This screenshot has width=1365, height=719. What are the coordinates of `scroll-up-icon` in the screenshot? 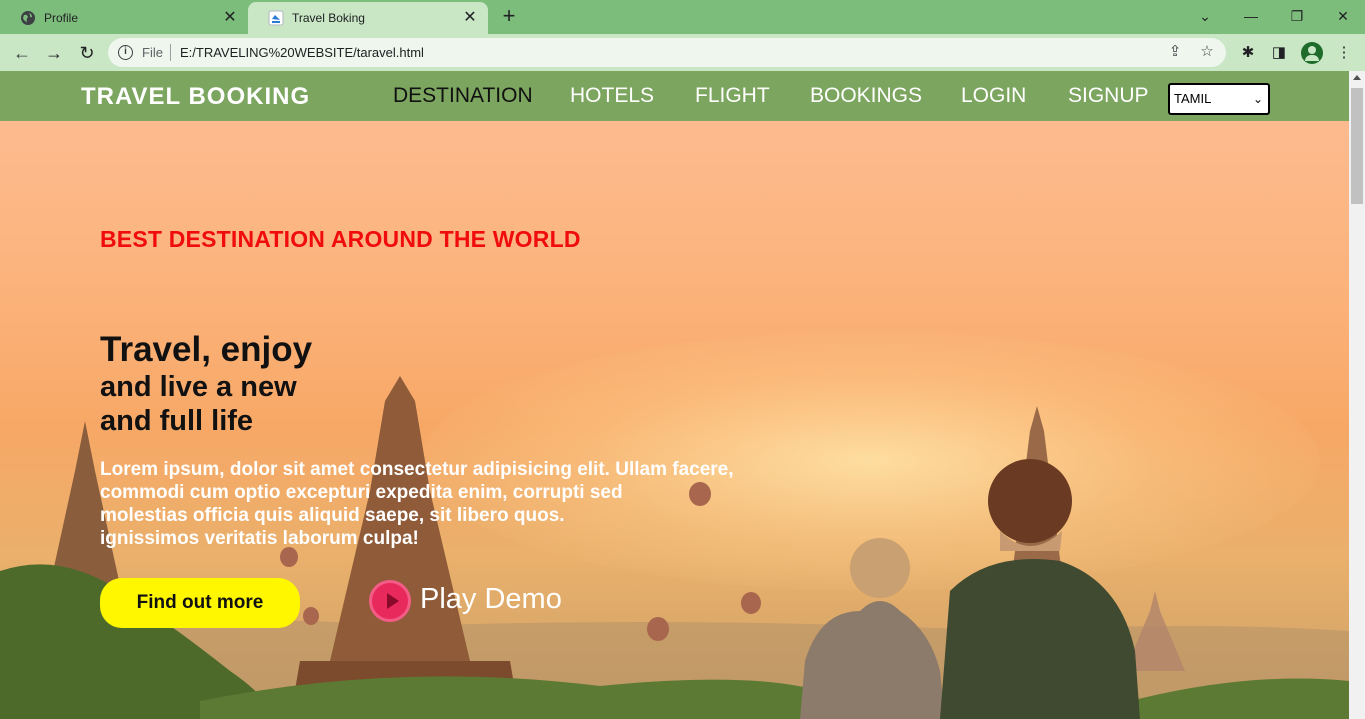 It's located at (1357, 77).